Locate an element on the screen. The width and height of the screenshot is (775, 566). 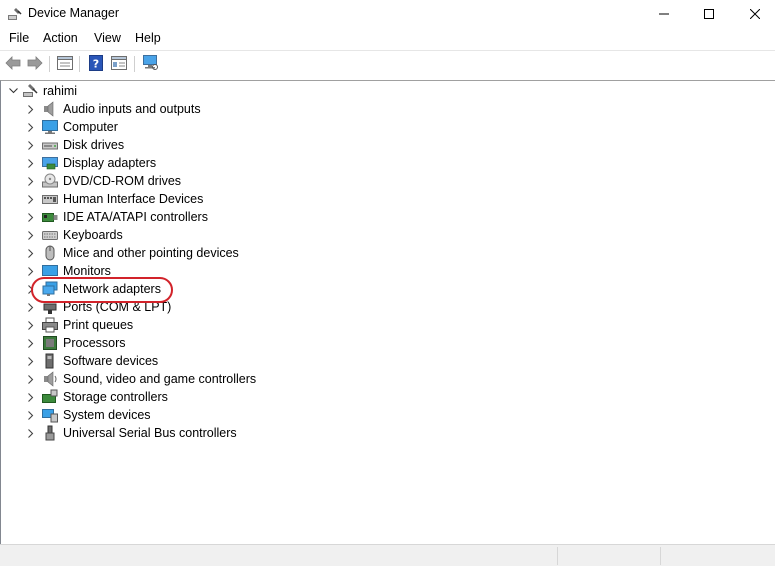
tree-item: Audio inputs and outputs is located at coordinates (112, 109).